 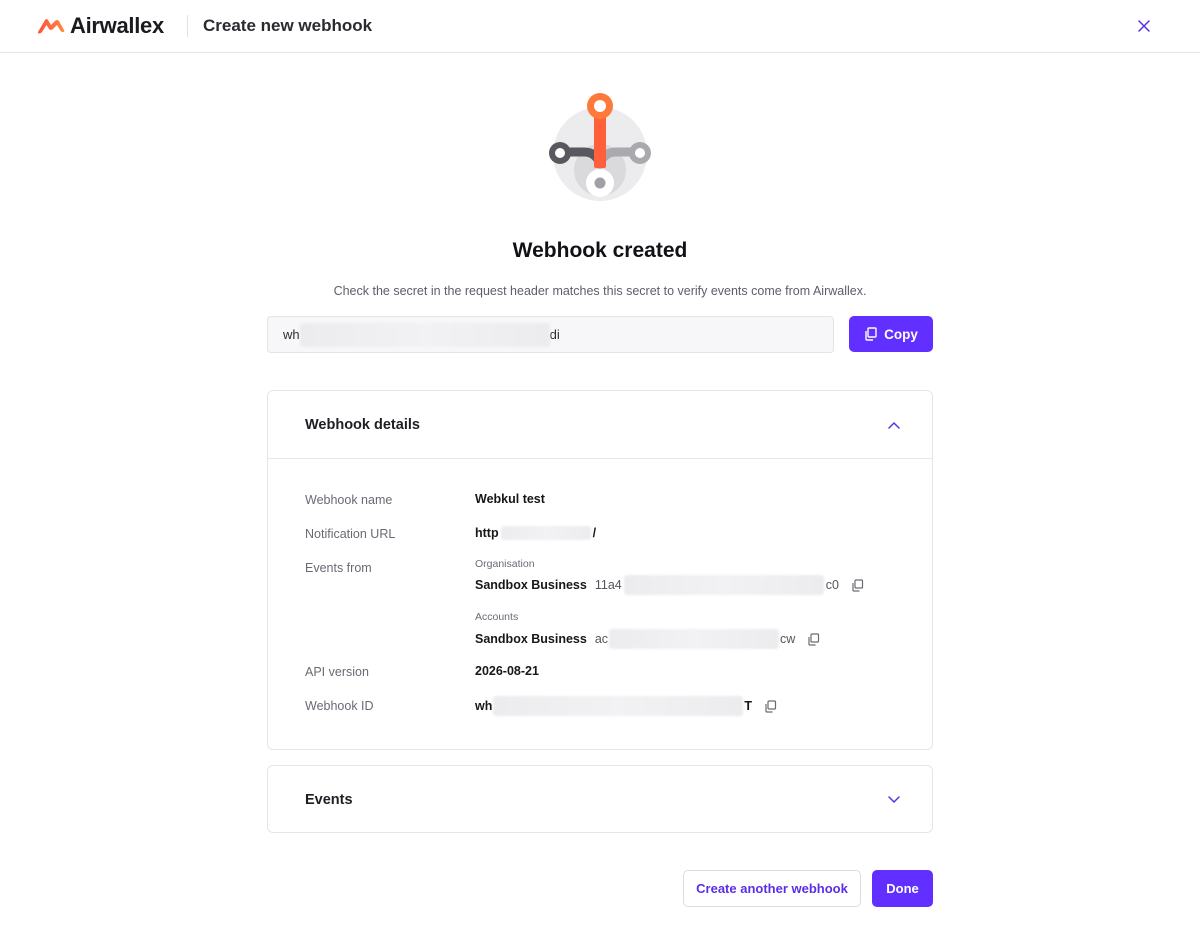 What do you see at coordinates (484, 706) in the screenshot?
I see `webhook-id-prefix: wh` at bounding box center [484, 706].